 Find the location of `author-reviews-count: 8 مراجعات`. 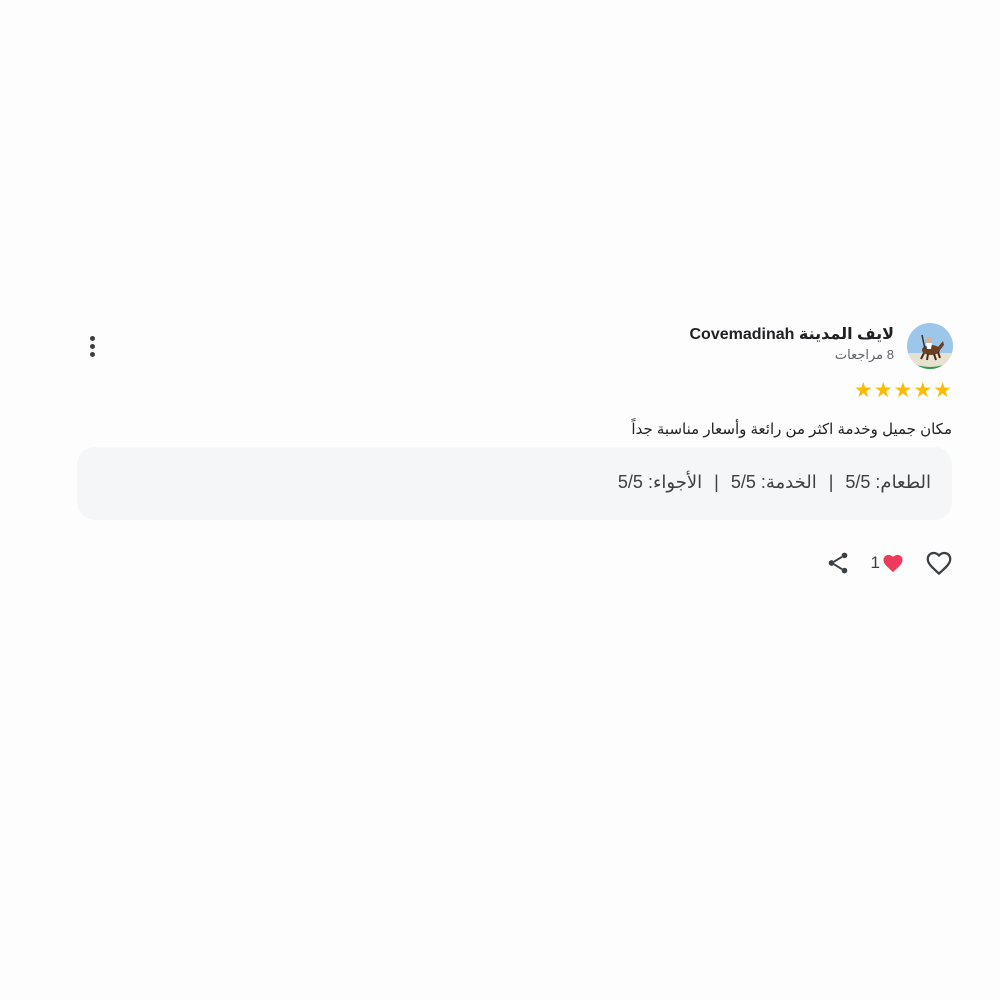

author-reviews-count: 8 مراجعات is located at coordinates (864, 354).